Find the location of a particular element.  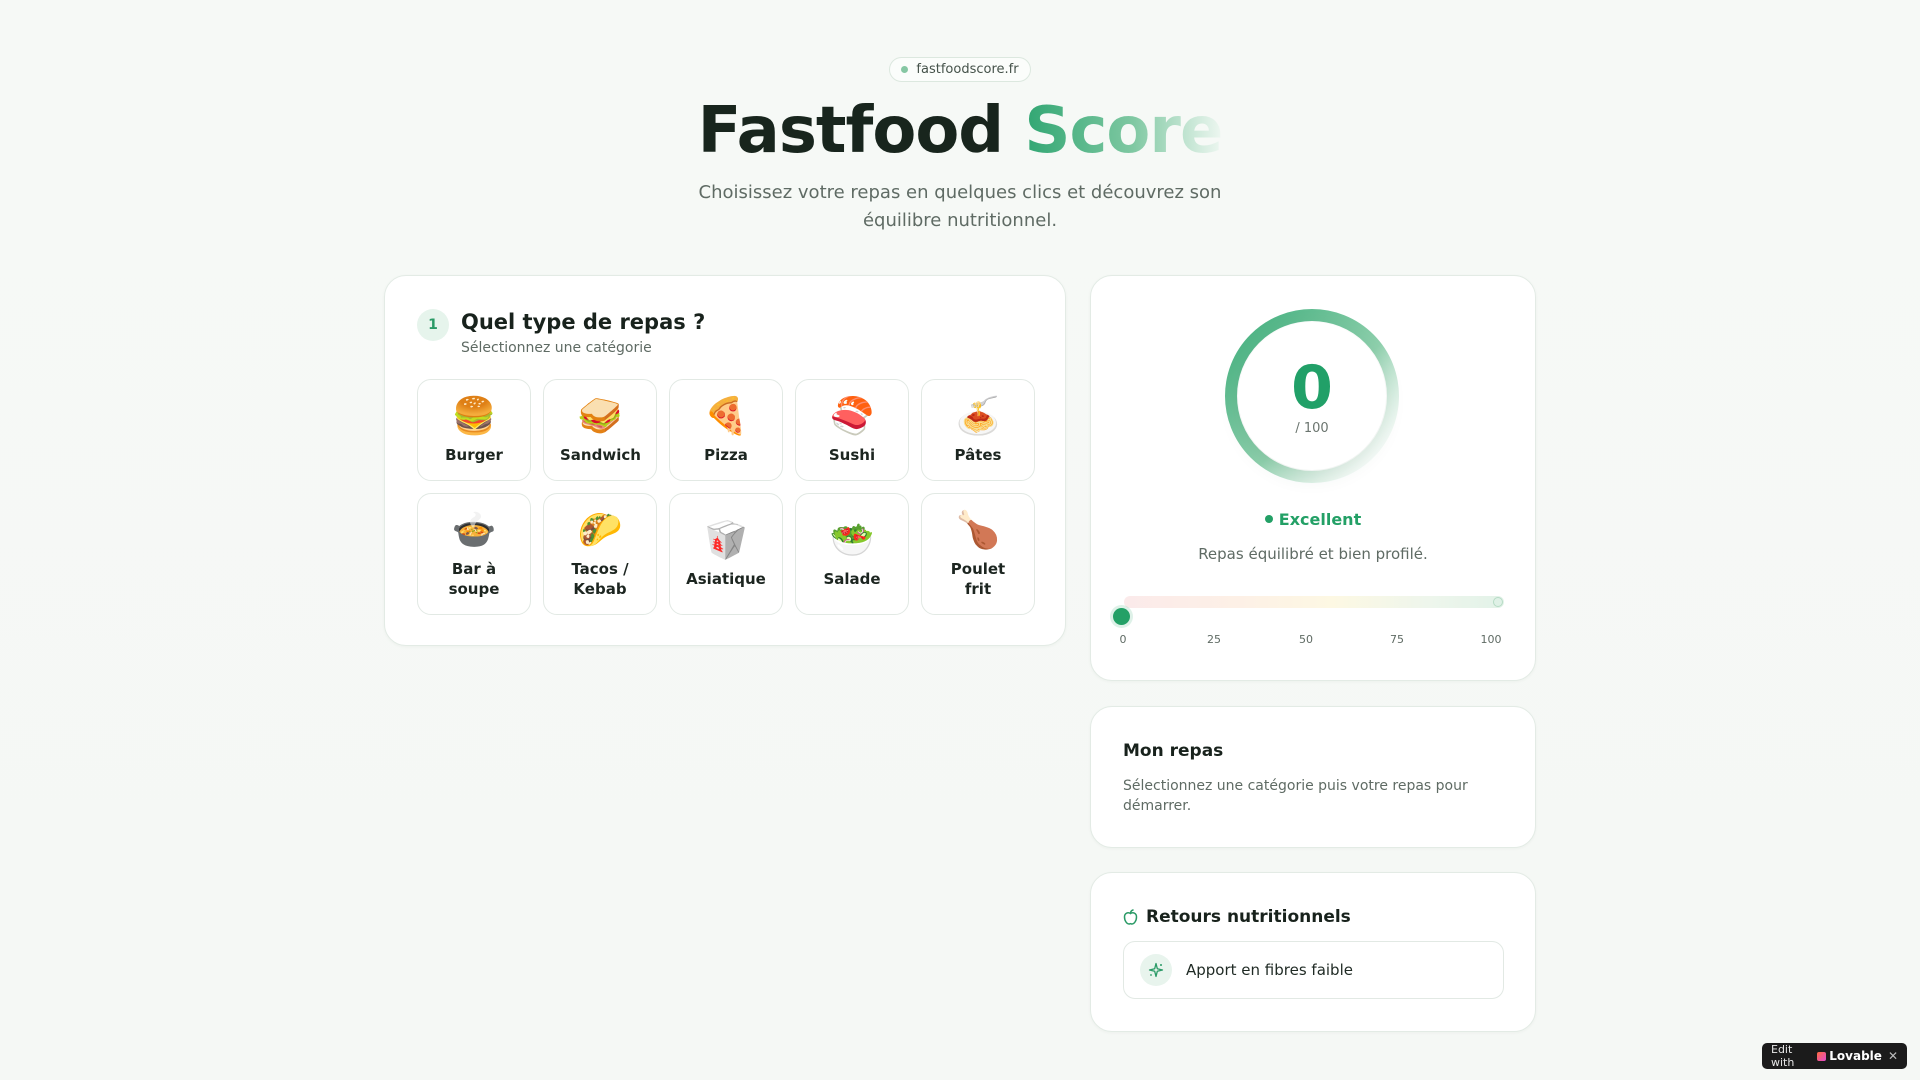

page-title-accent: Score is located at coordinates (1123, 131).